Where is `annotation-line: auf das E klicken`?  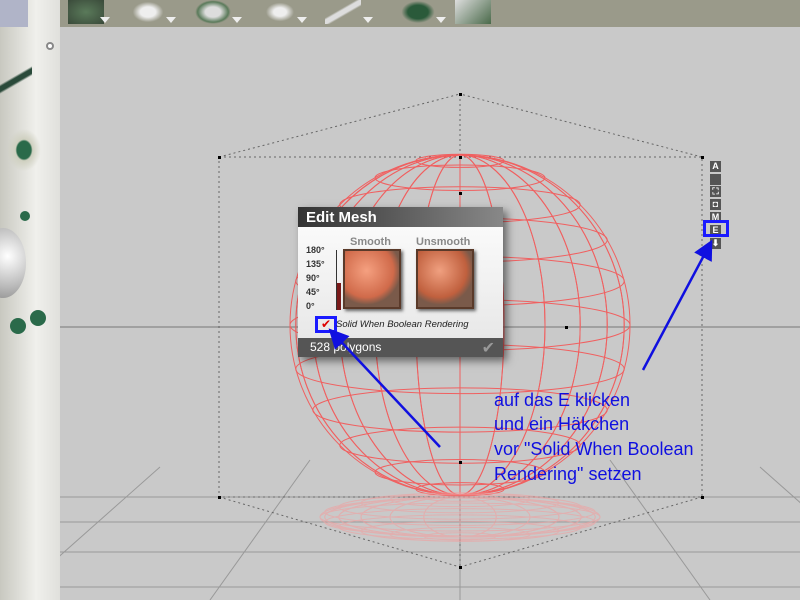
annotation-line: auf das E klicken is located at coordinates (562, 400).